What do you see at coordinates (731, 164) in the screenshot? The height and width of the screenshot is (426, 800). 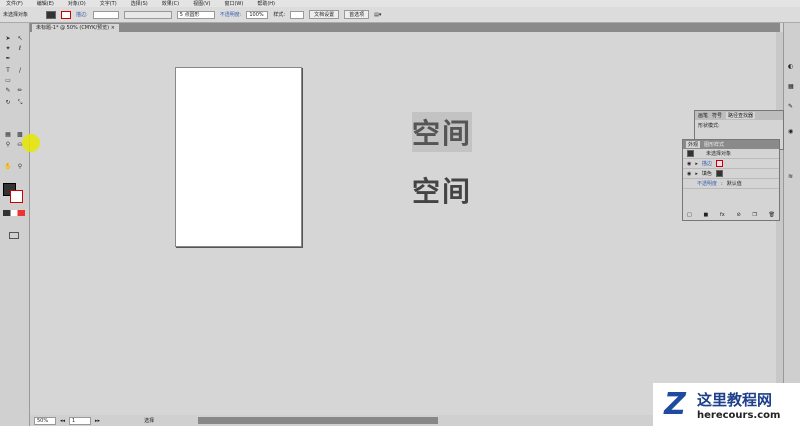 I see `appearance-stroke-row: ◉ ▸ 描边` at bounding box center [731, 164].